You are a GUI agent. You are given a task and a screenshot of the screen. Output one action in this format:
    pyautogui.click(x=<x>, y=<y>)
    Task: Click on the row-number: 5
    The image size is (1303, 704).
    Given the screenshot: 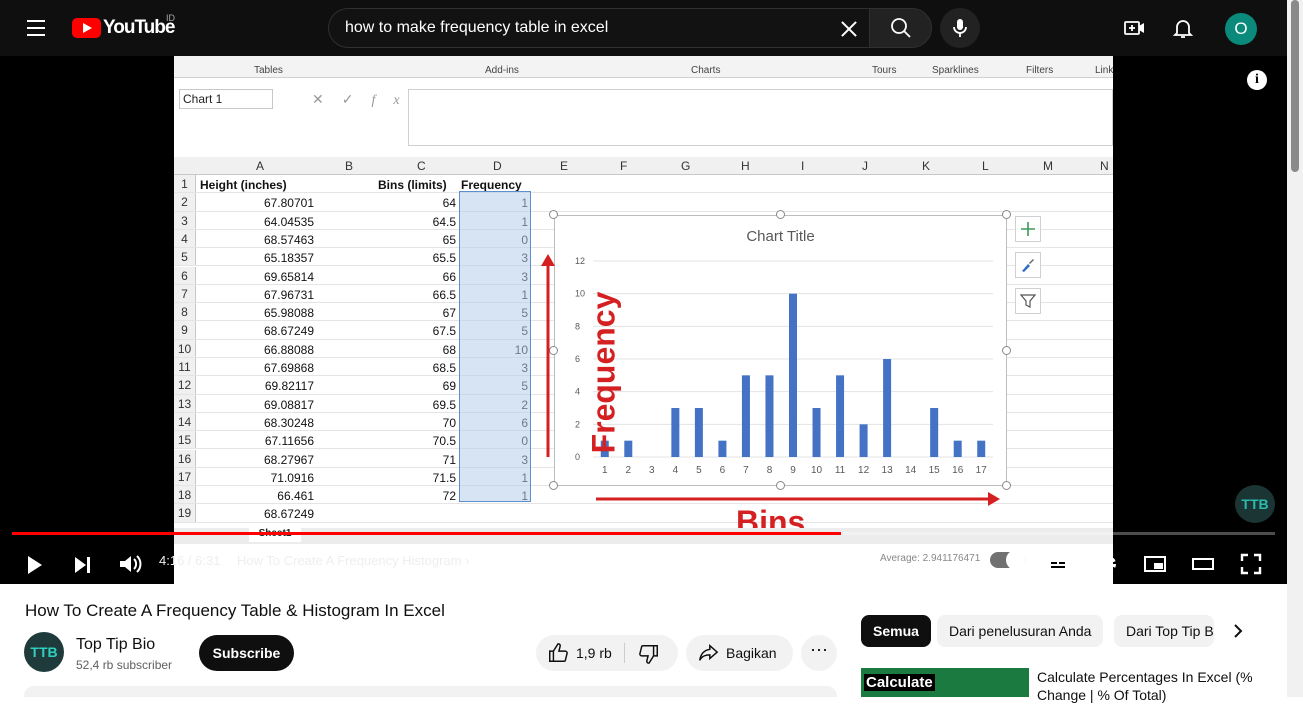 What is the action you would take?
    pyautogui.click(x=185, y=257)
    